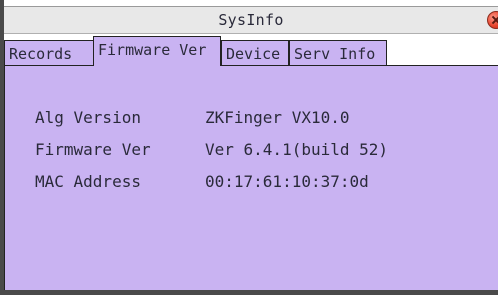 The height and width of the screenshot is (295, 498). What do you see at coordinates (93, 149) in the screenshot?
I see `info-label: Firmware Ver` at bounding box center [93, 149].